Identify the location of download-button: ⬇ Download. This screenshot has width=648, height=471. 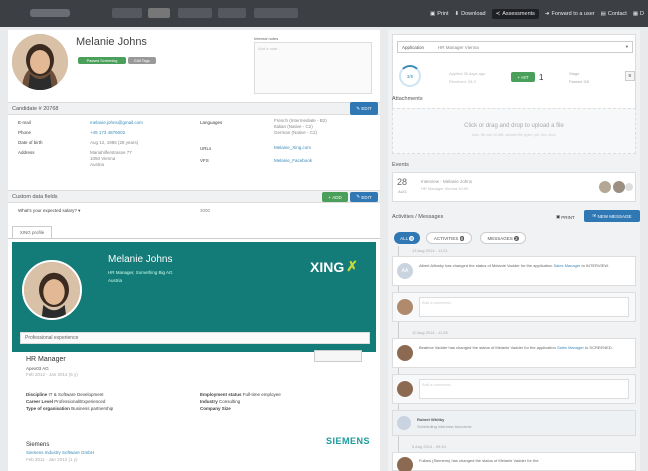
(470, 14).